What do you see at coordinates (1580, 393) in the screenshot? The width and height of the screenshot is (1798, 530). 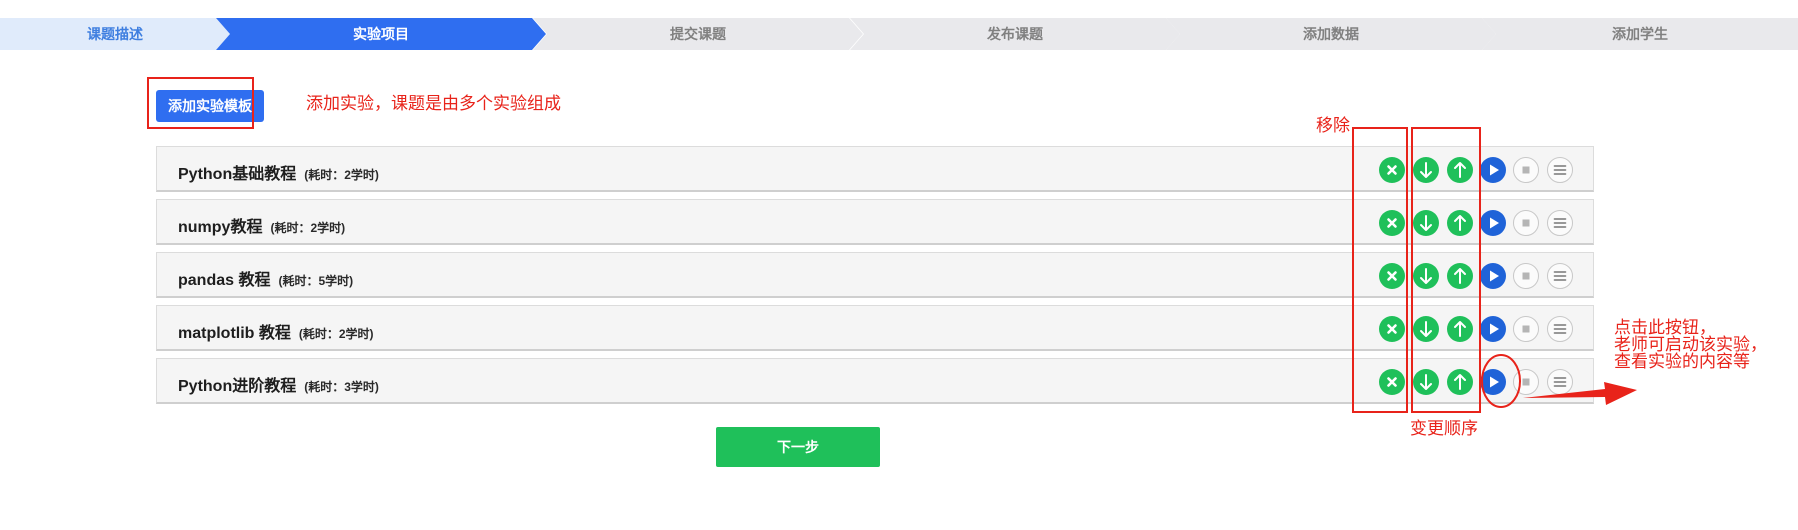 I see `annotation-arrow` at bounding box center [1580, 393].